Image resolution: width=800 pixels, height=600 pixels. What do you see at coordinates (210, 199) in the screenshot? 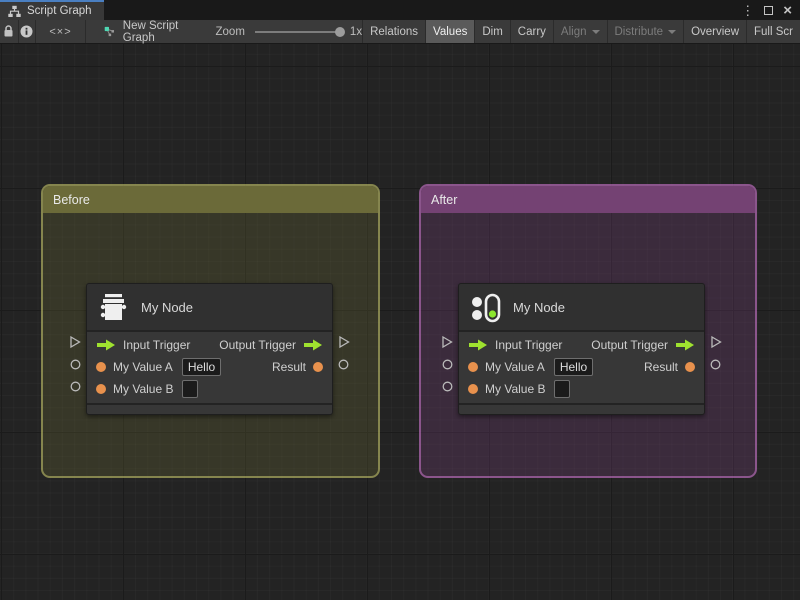
I see `group-before-header: Before` at bounding box center [210, 199].